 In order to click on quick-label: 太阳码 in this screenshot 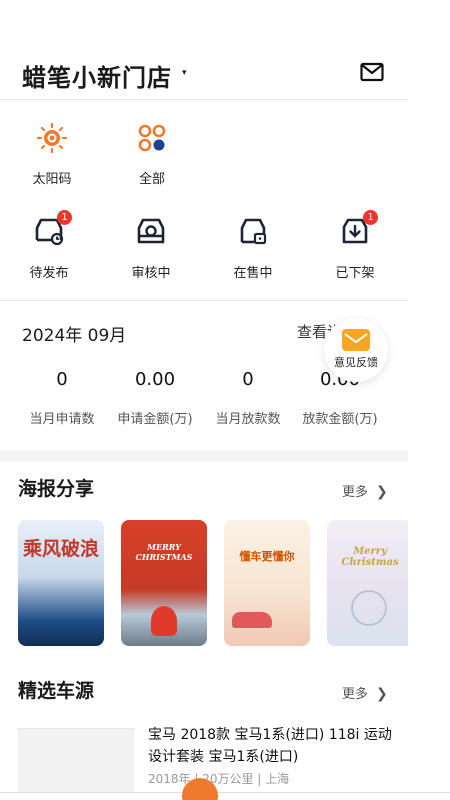, I will do `click(52, 179)`.